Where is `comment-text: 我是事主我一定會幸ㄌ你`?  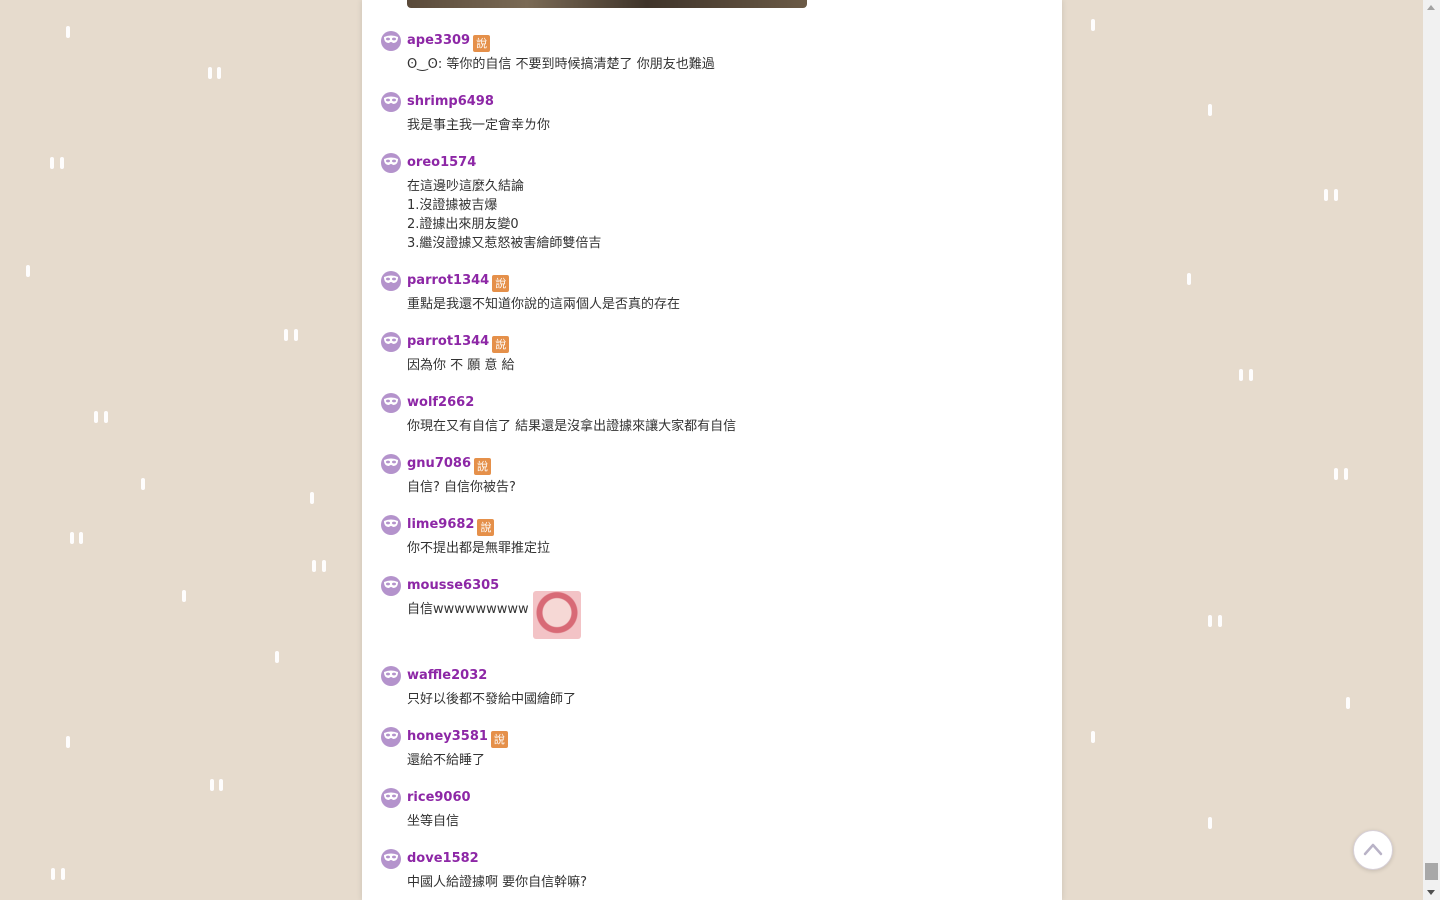 comment-text: 我是事主我一定會幸ㄌ你 is located at coordinates (478, 125).